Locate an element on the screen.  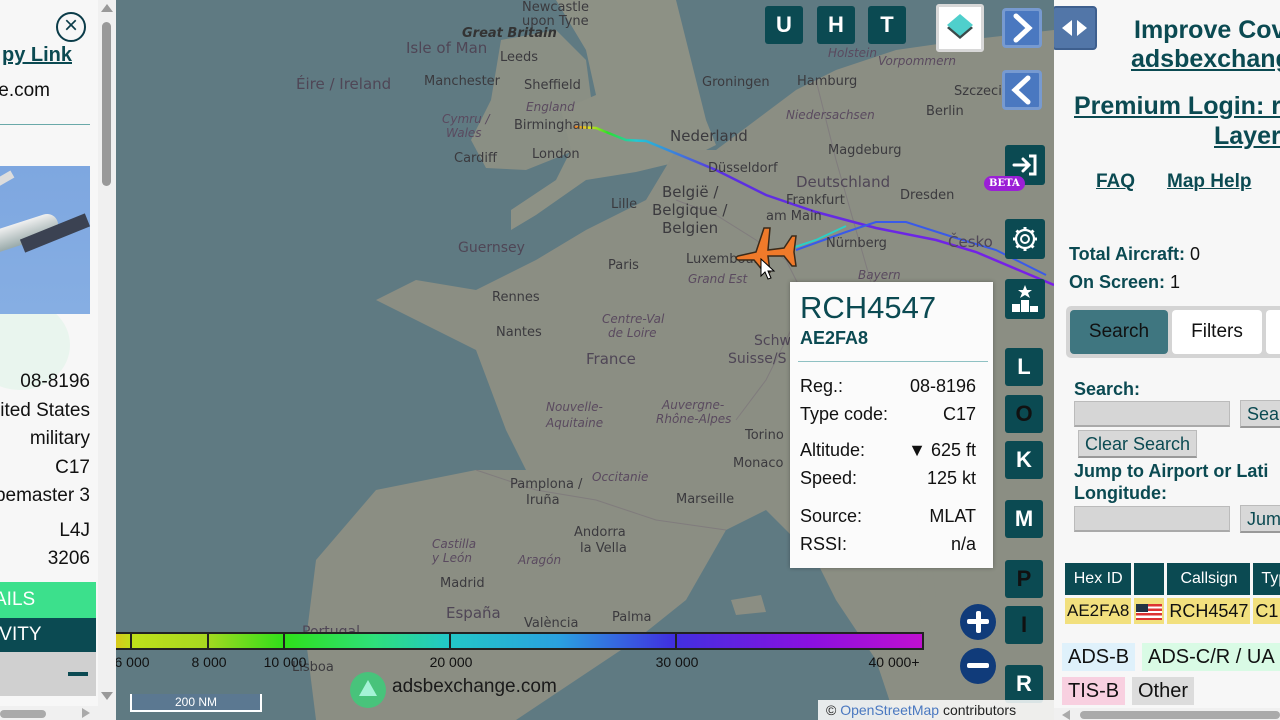
map-label: Niedersachsen is located at coordinates (830, 115).